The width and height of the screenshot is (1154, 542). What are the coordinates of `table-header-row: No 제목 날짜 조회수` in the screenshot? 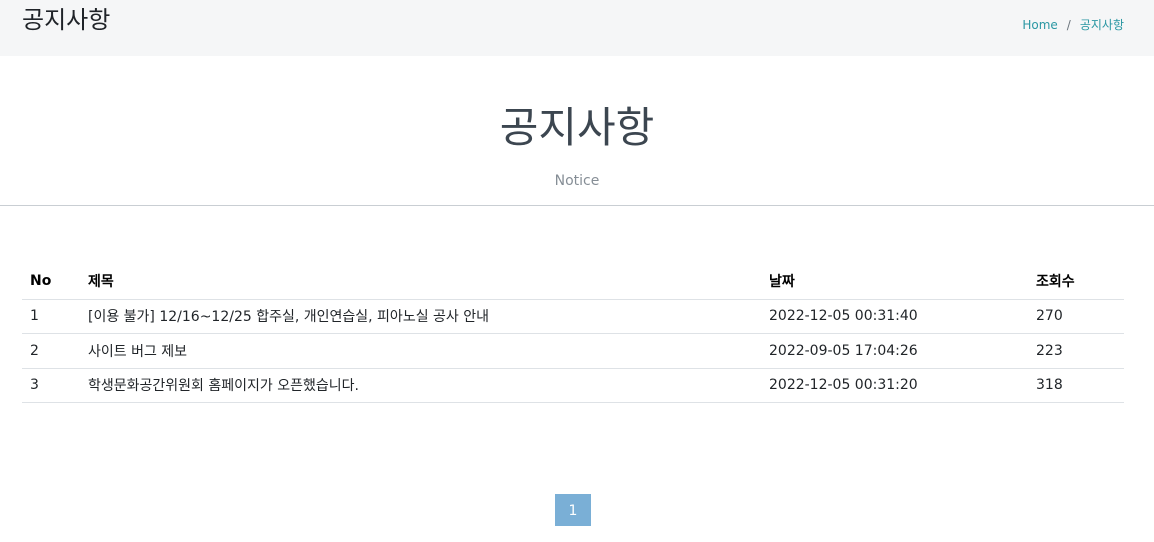 It's located at (573, 282).